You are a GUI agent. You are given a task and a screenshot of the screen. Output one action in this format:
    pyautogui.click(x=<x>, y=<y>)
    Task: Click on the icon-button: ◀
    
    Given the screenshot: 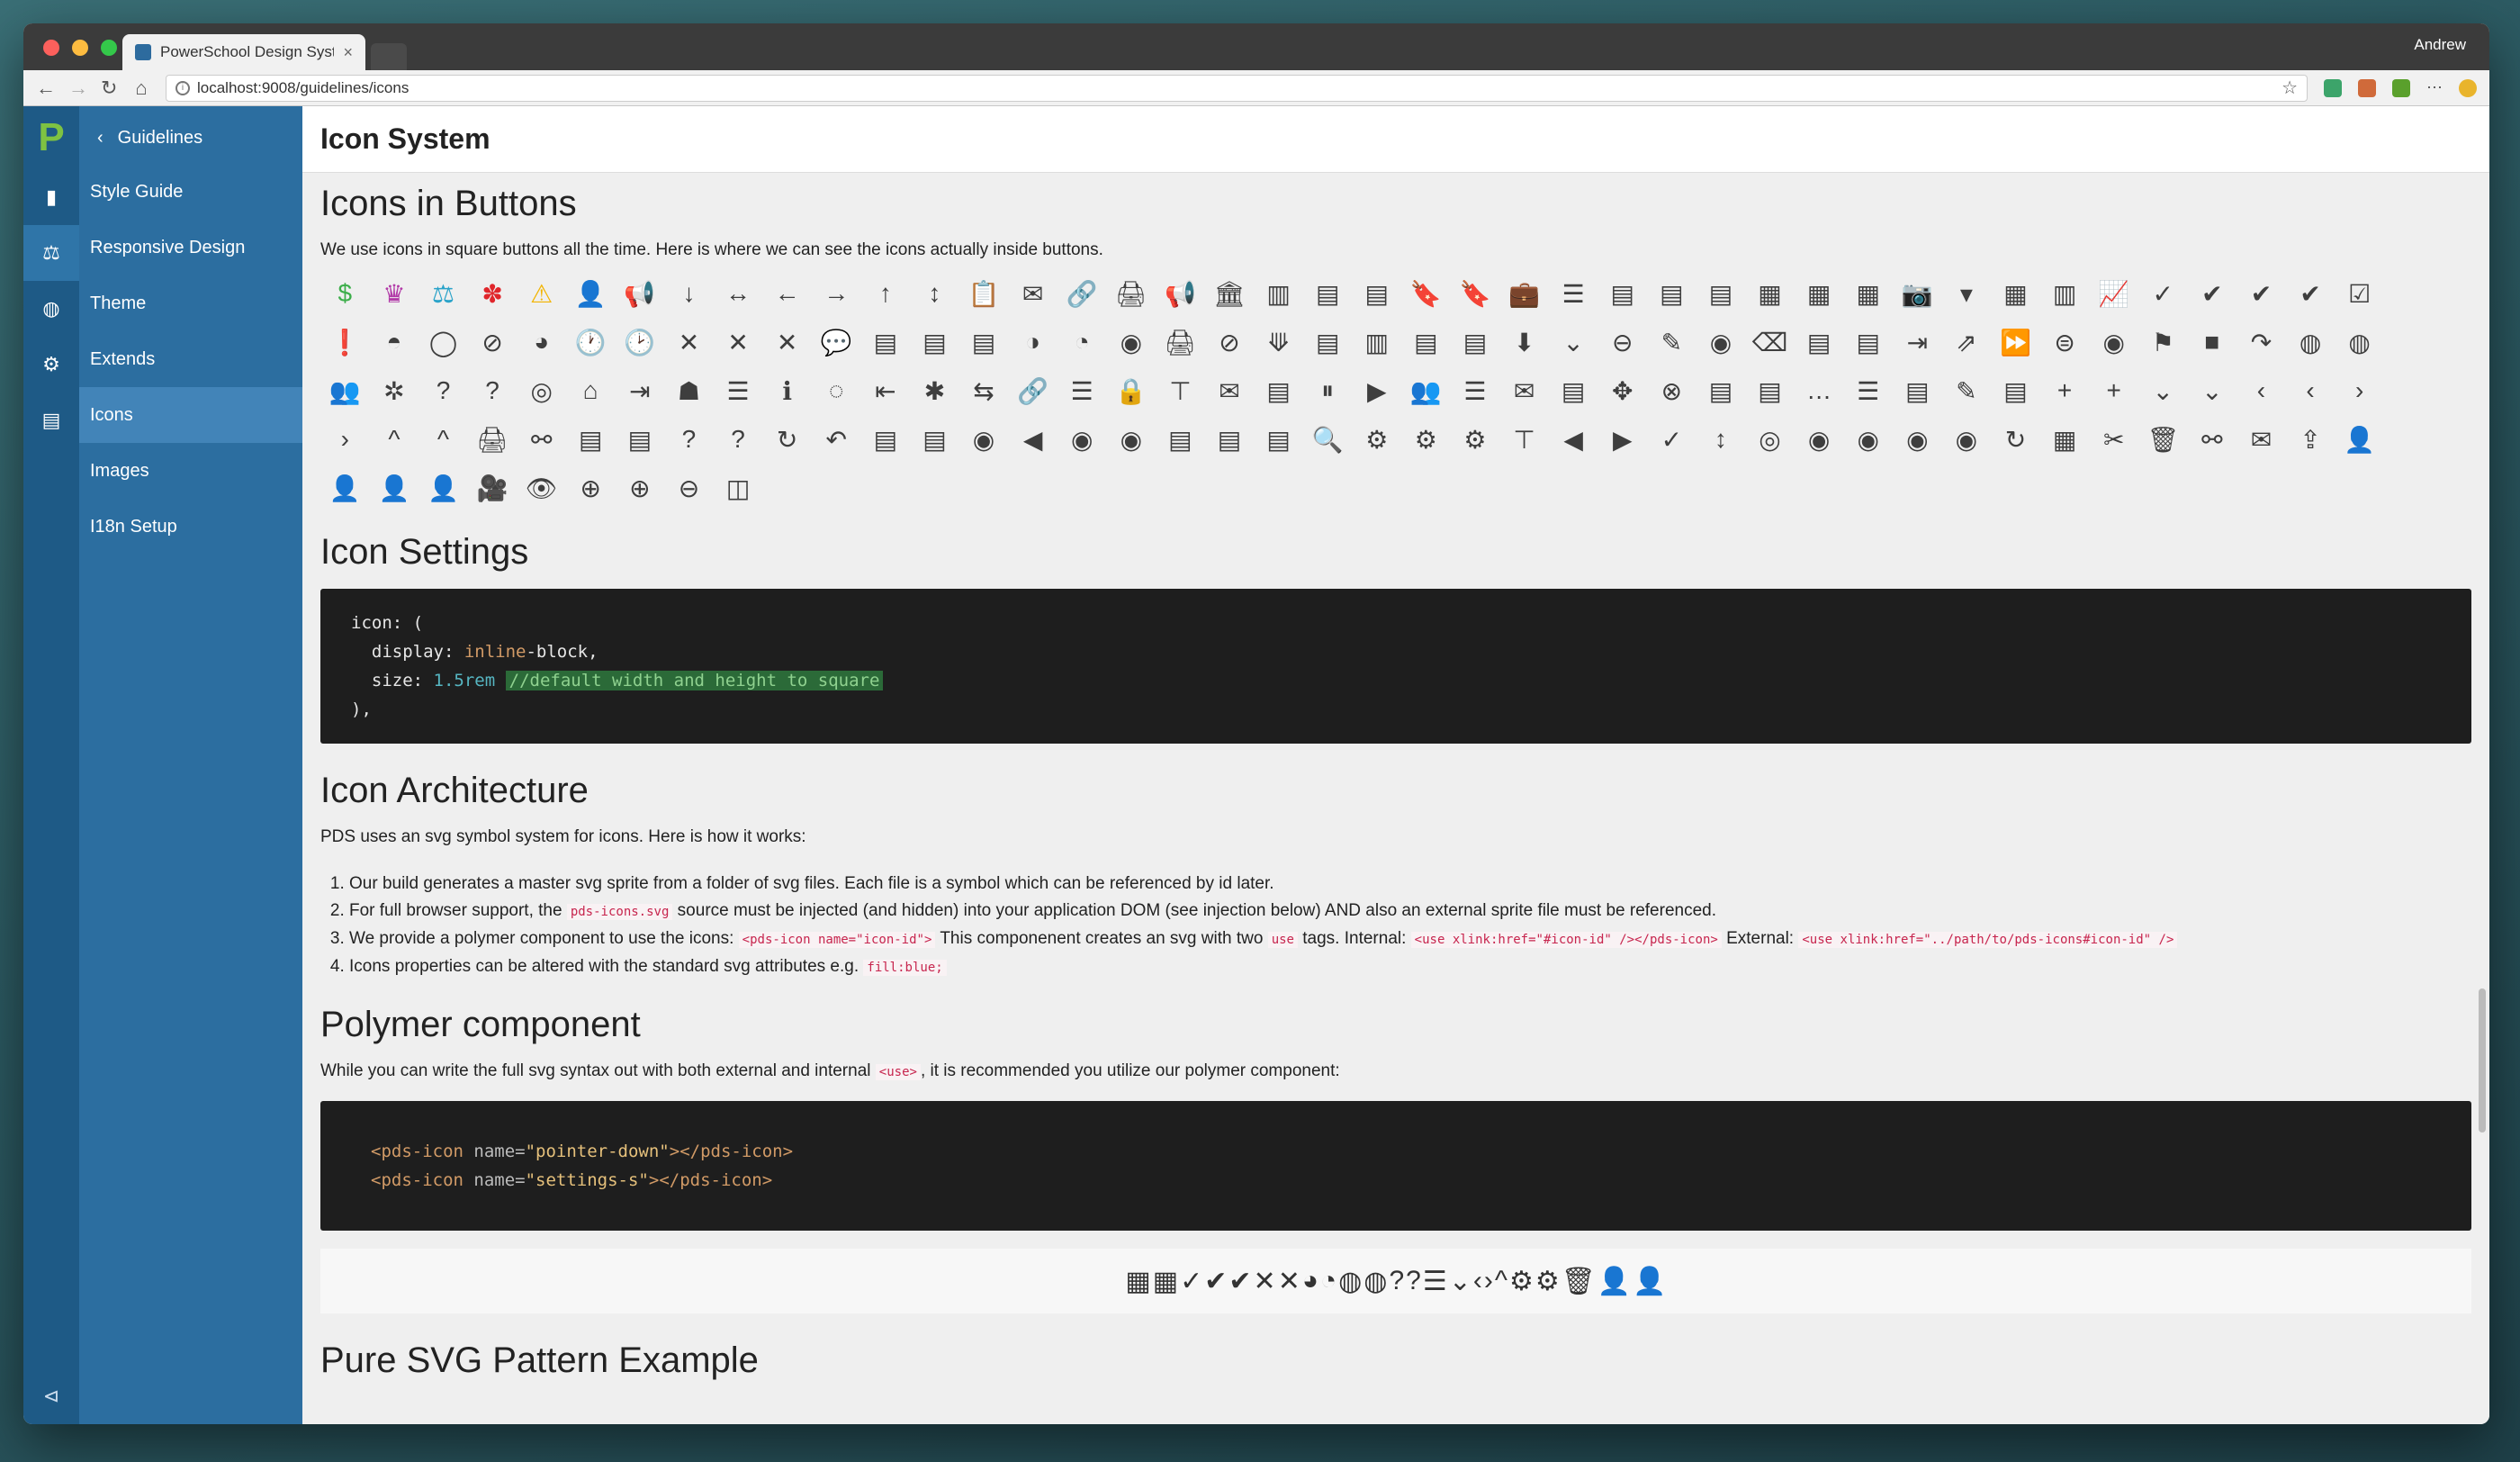 What is the action you would take?
    pyautogui.click(x=1574, y=439)
    